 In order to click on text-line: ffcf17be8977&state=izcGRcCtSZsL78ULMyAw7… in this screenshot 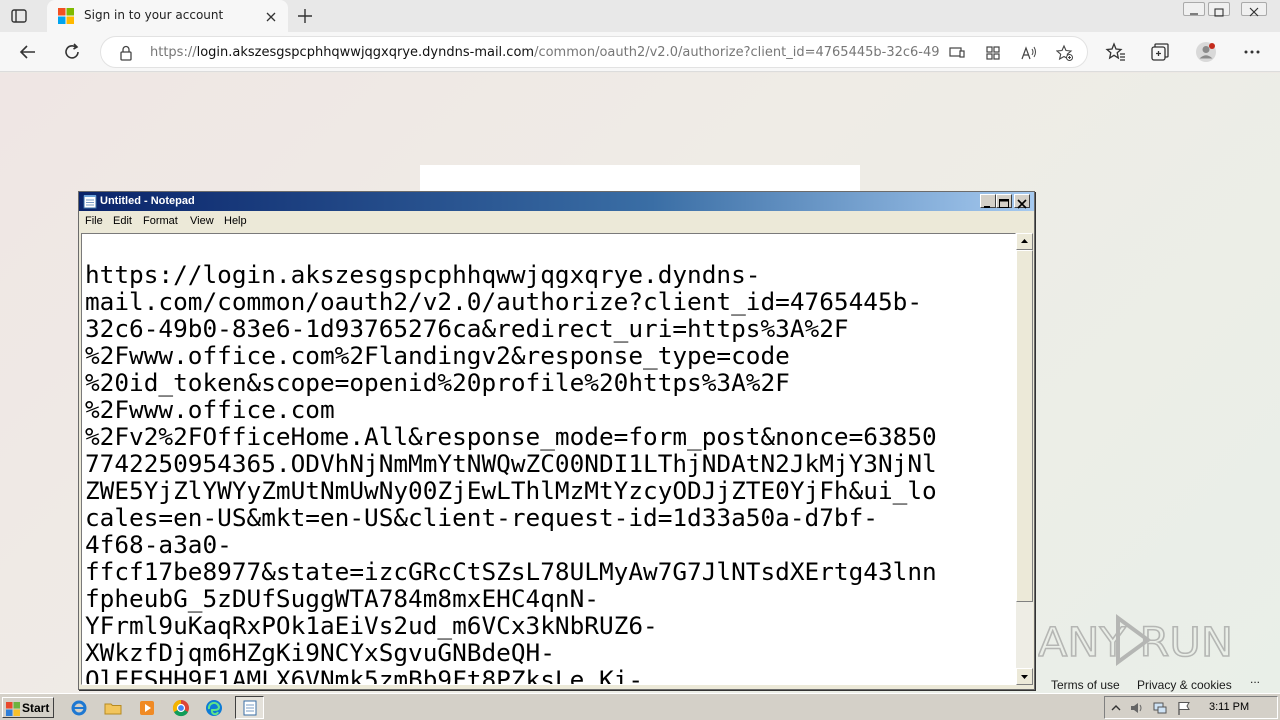, I will do `click(511, 571)`.